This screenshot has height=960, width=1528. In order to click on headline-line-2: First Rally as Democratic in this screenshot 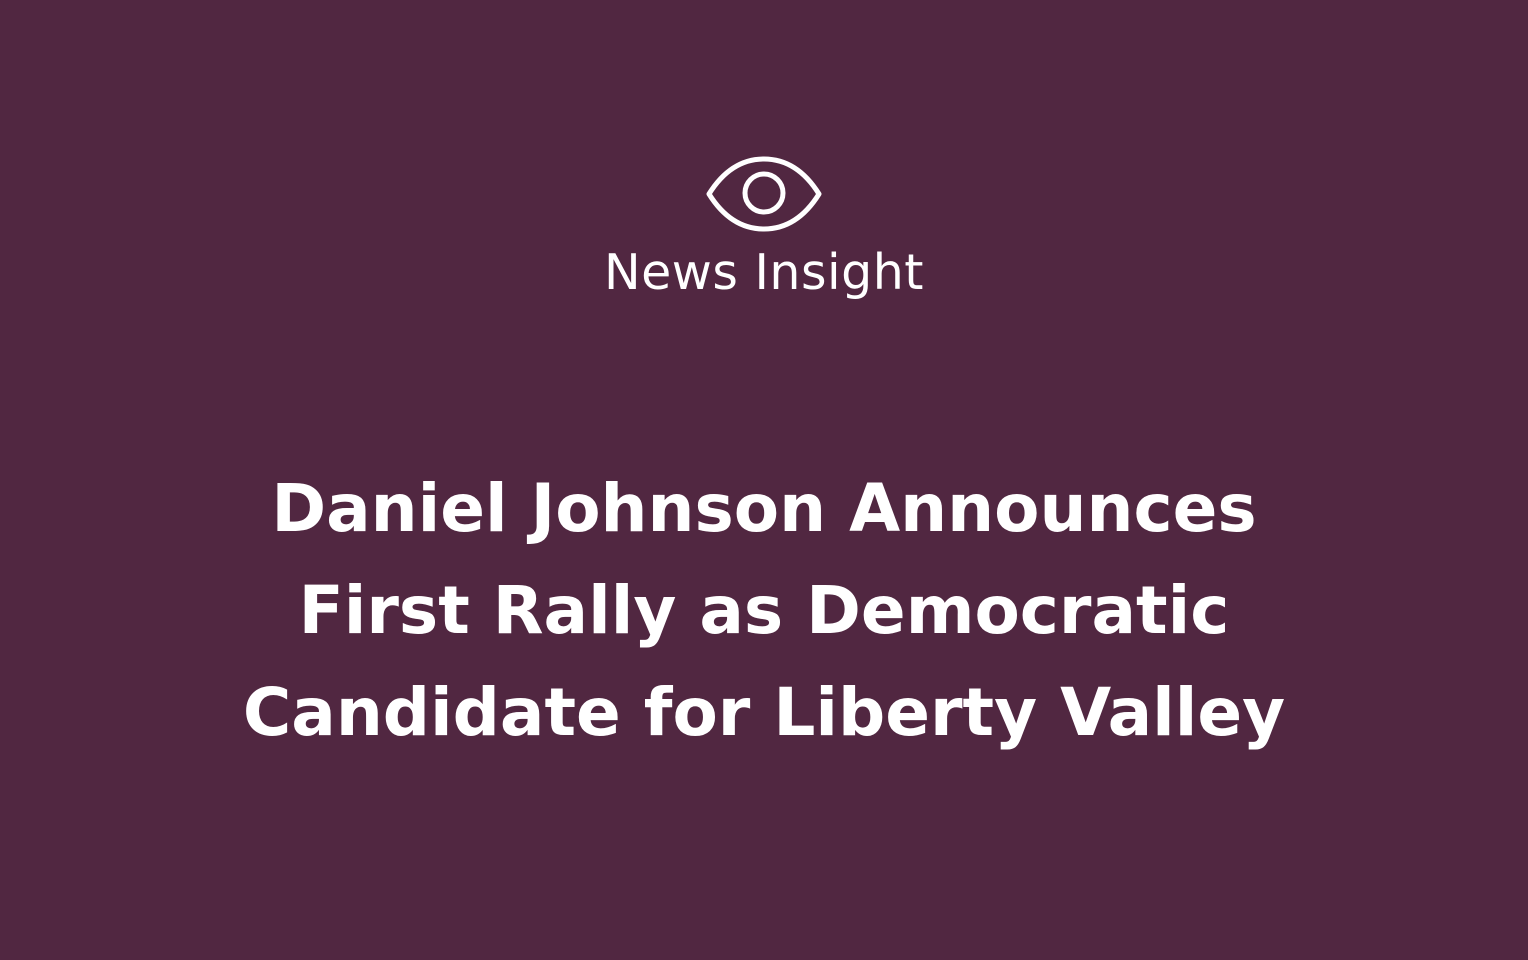, I will do `click(764, 610)`.